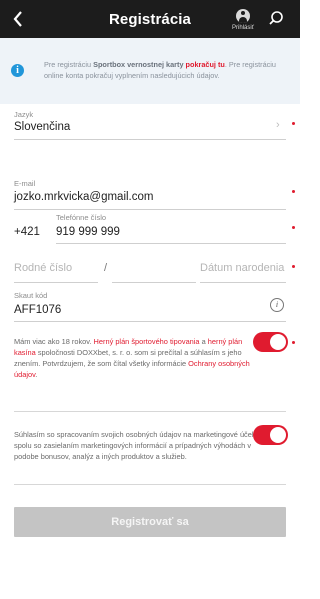 Image resolution: width=320 pixels, height=599 pixels. I want to click on language-select: Slovenčina, so click(42, 127).